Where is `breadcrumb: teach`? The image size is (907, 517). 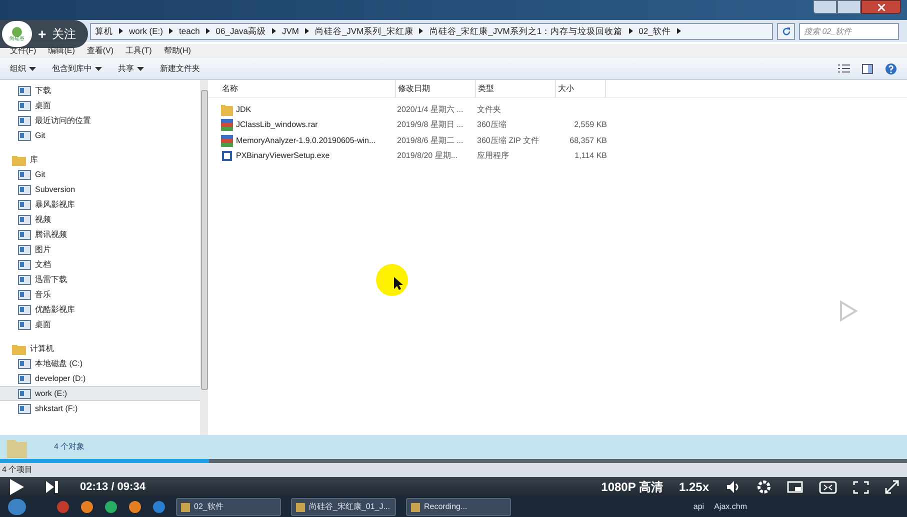
breadcrumb: teach is located at coordinates (189, 31).